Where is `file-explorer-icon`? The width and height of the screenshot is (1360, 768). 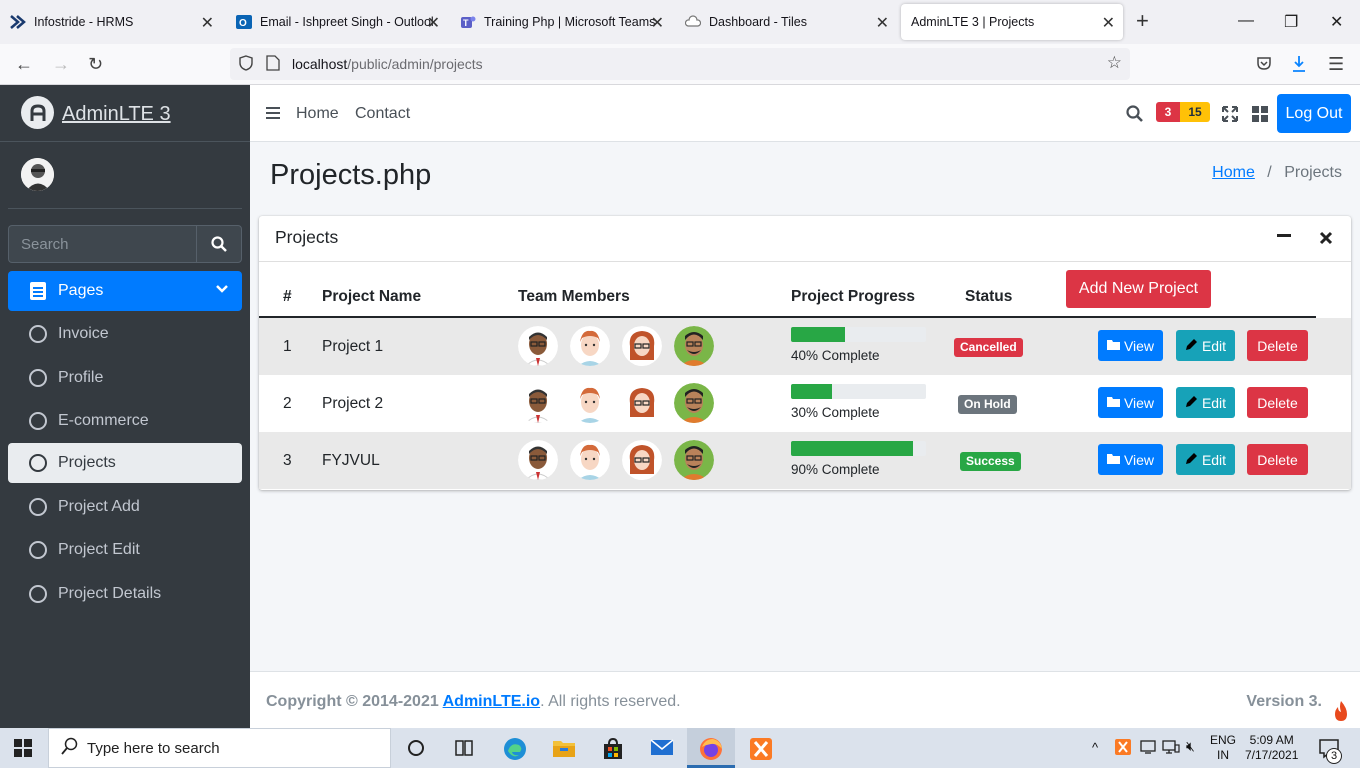 file-explorer-icon is located at coordinates (563, 748).